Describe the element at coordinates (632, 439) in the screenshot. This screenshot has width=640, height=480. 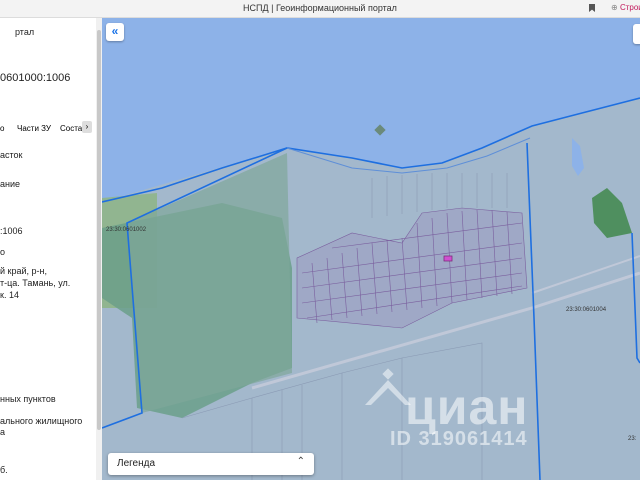
I see `quarter-label-edge: 23:` at that location.